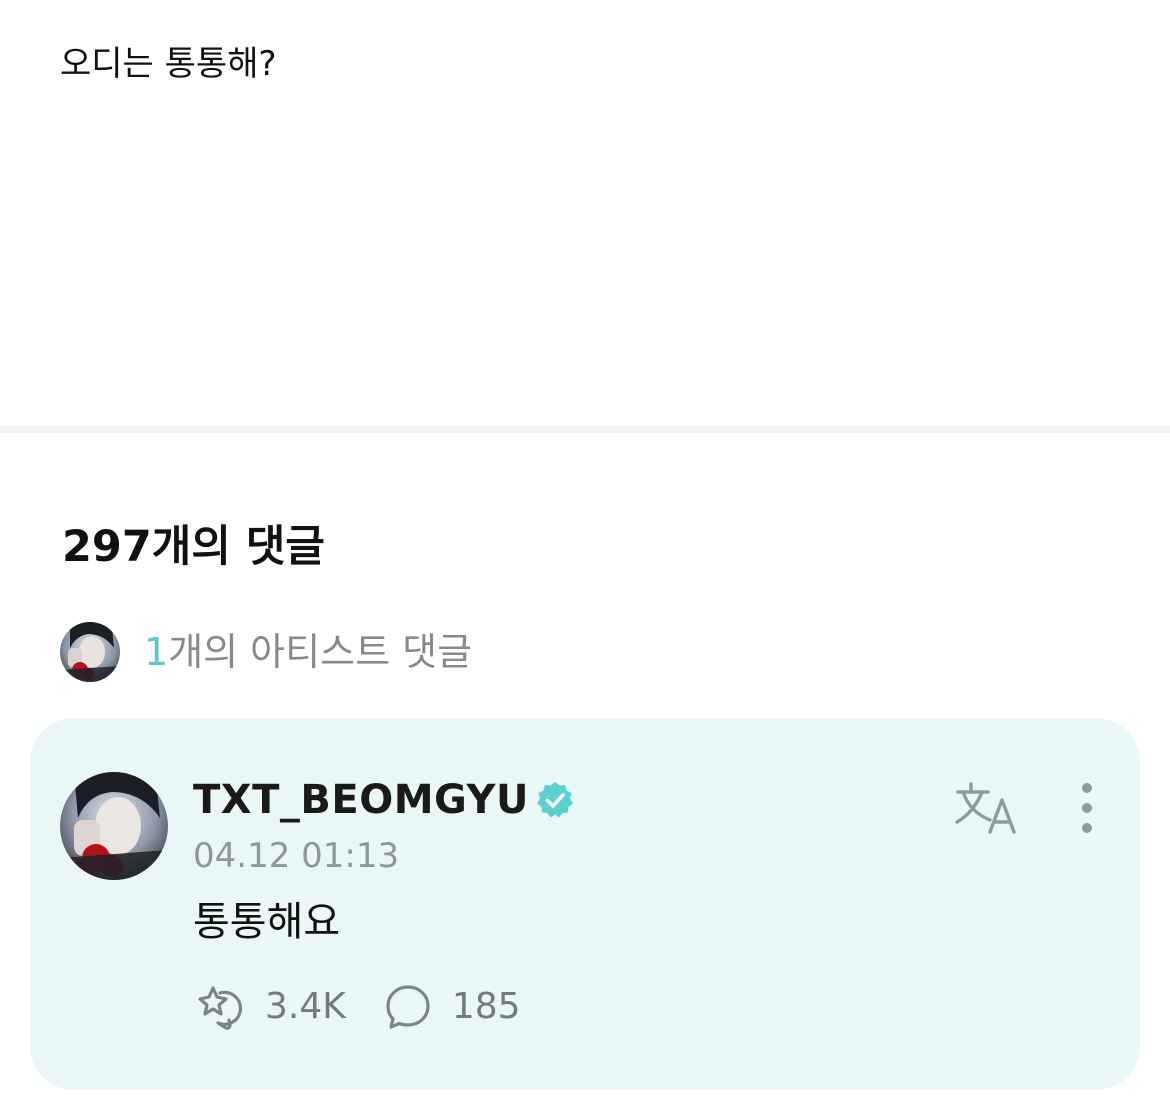 The width and height of the screenshot is (1170, 1108). Describe the element at coordinates (267, 922) in the screenshot. I see `comment-text: 통통해요` at that location.